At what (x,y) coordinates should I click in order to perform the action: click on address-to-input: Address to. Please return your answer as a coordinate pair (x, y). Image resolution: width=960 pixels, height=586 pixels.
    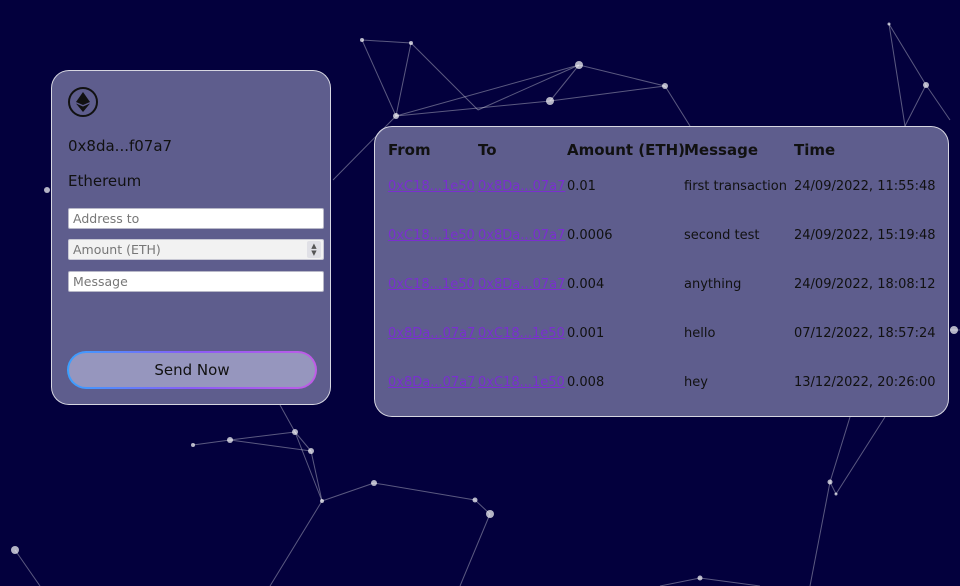
    Looking at the image, I should click on (196, 218).